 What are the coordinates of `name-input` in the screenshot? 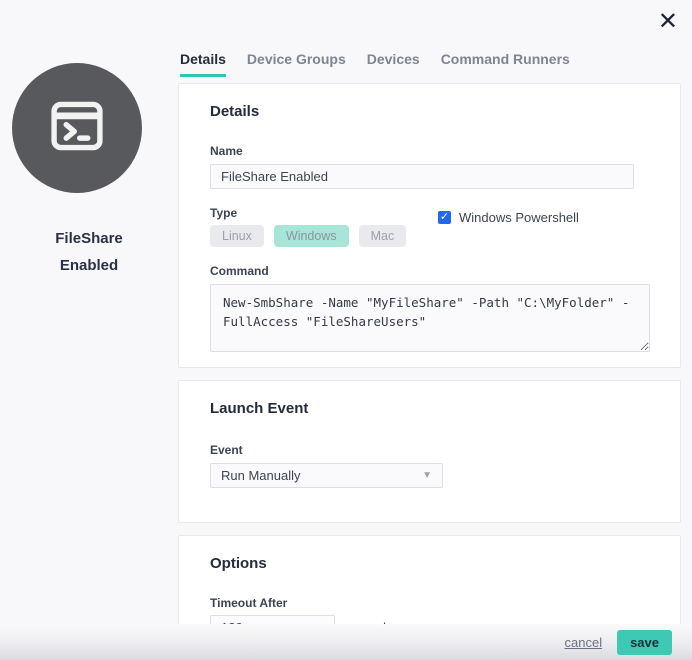 It's located at (422, 176).